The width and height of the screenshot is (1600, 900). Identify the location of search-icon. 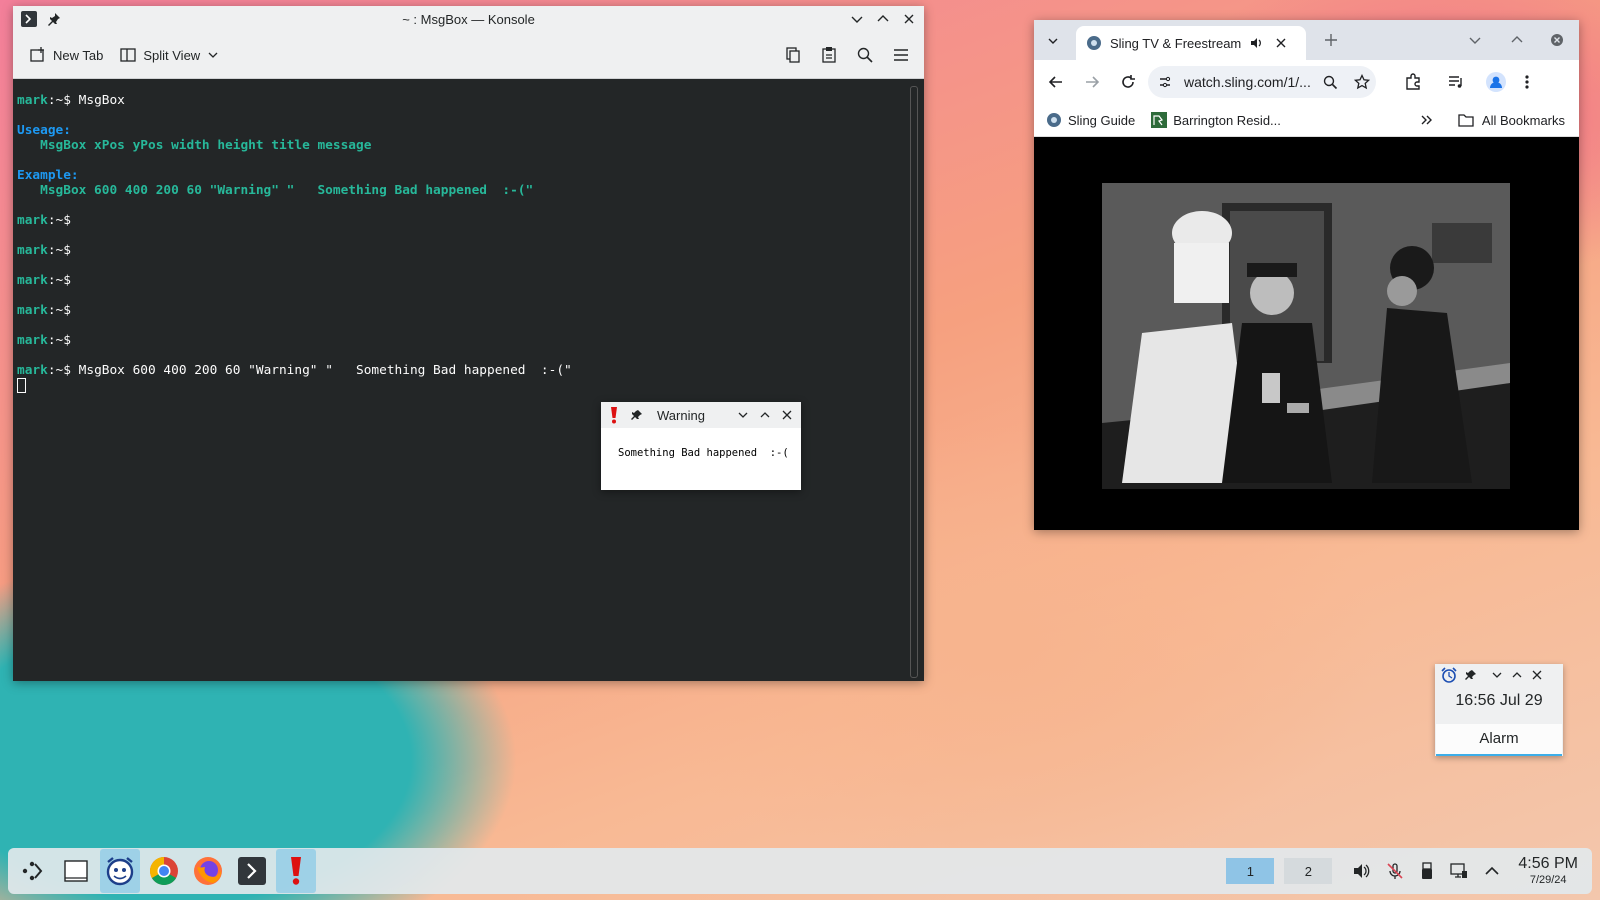
(865, 55).